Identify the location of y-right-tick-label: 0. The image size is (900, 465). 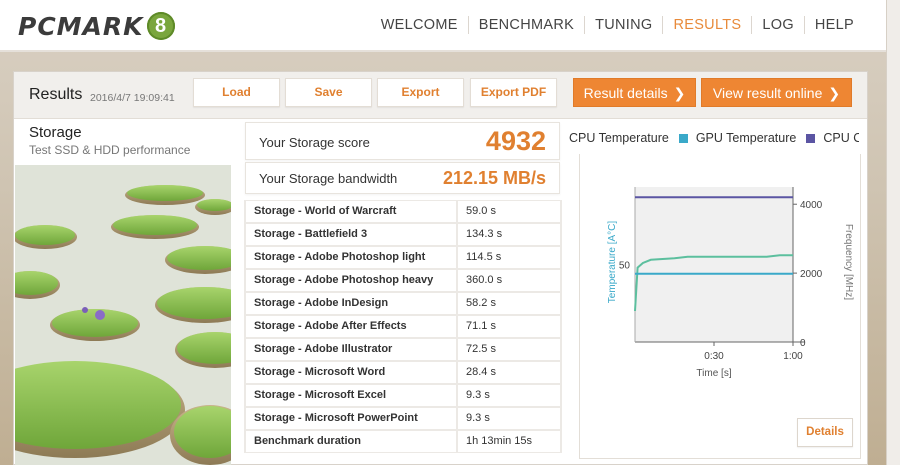
(803, 343).